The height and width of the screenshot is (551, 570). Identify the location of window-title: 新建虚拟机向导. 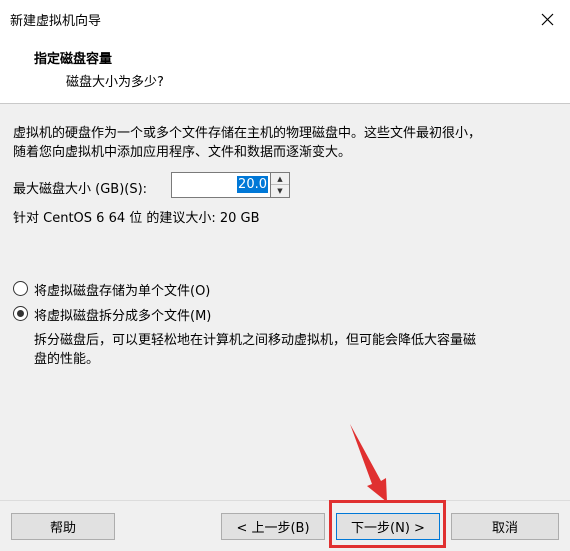
(56, 21).